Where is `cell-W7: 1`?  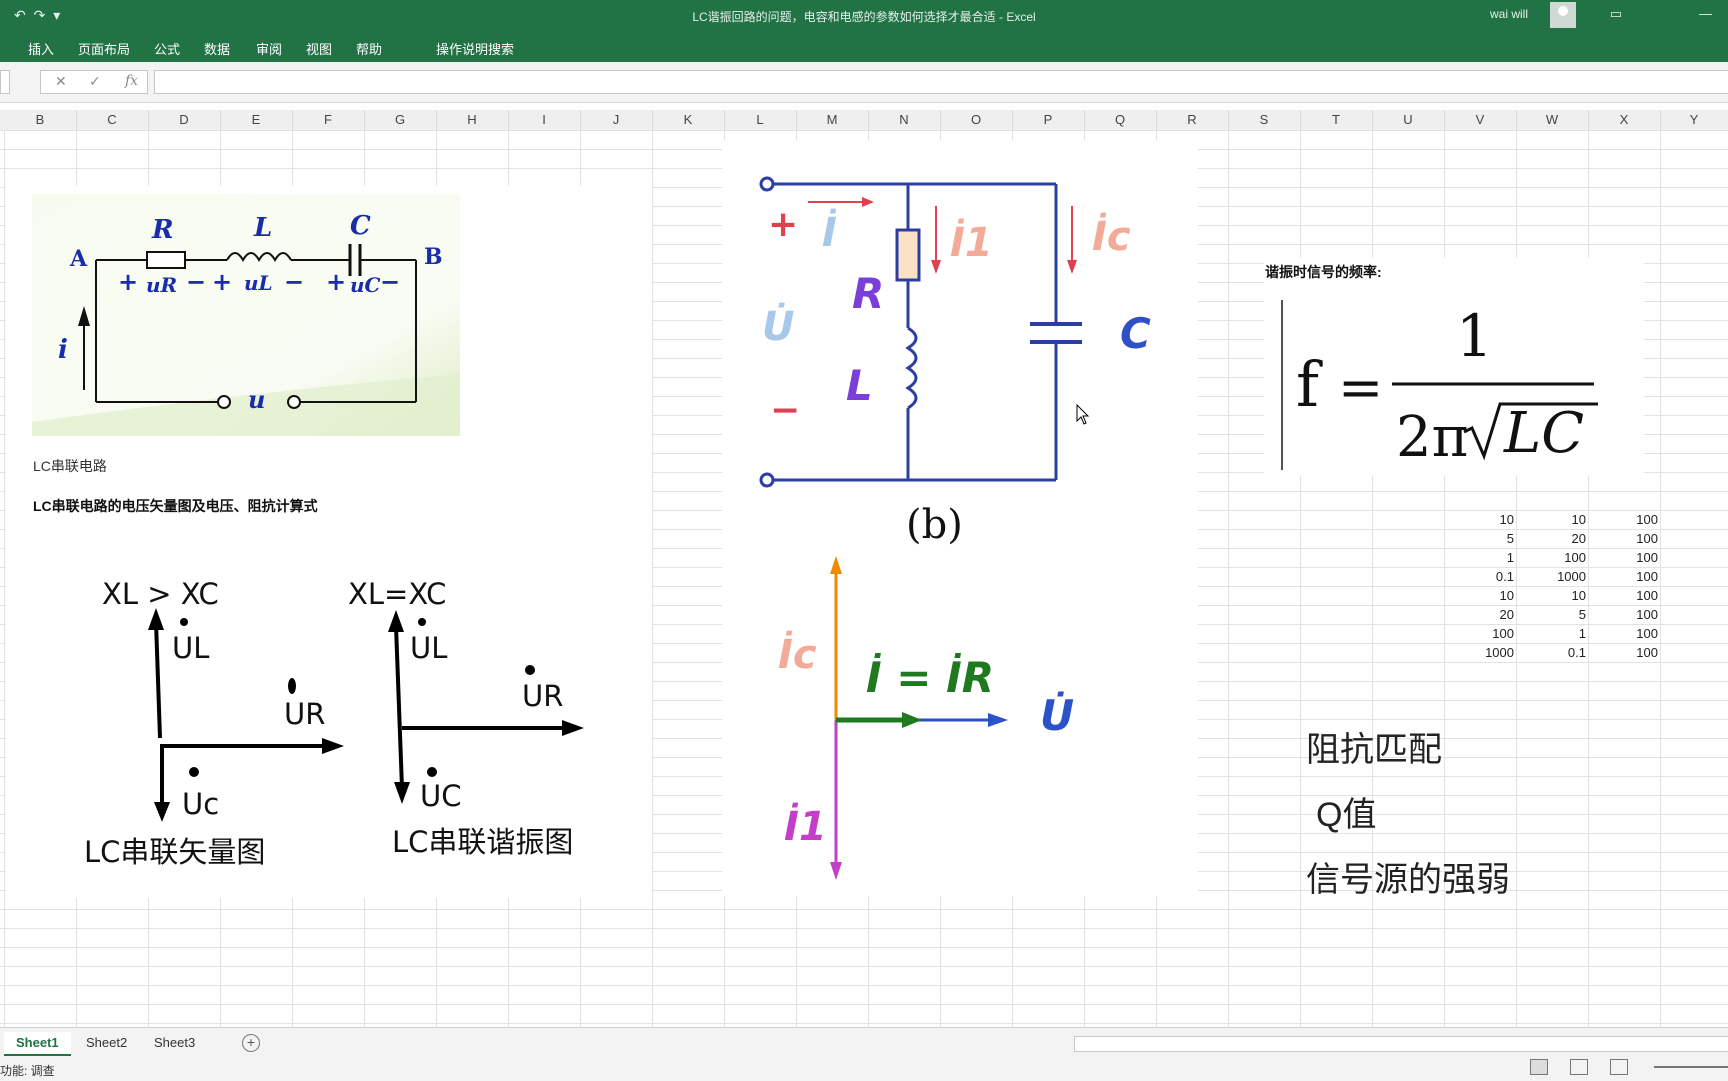 cell-W7: 1 is located at coordinates (1555, 633).